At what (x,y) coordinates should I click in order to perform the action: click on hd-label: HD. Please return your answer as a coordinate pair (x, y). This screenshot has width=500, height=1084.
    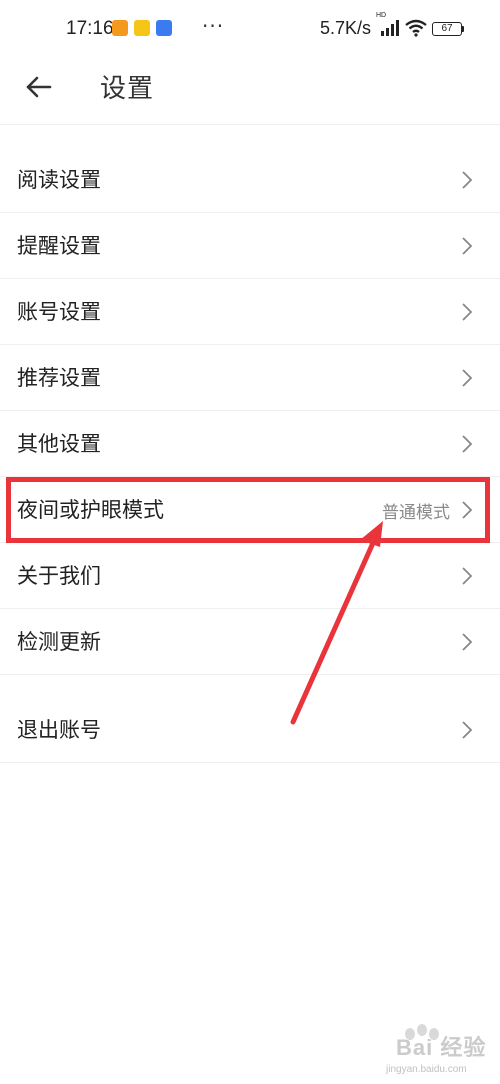
    Looking at the image, I should click on (381, 15).